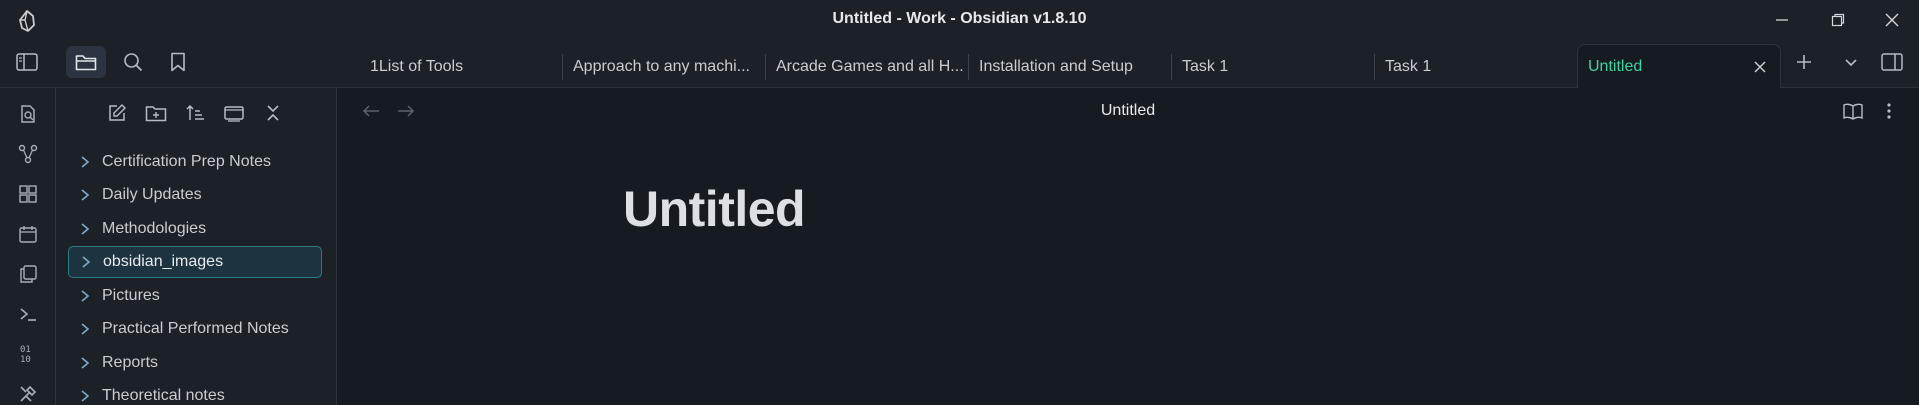 The image size is (1919, 405). What do you see at coordinates (273, 113) in the screenshot?
I see `collapse-all-icon` at bounding box center [273, 113].